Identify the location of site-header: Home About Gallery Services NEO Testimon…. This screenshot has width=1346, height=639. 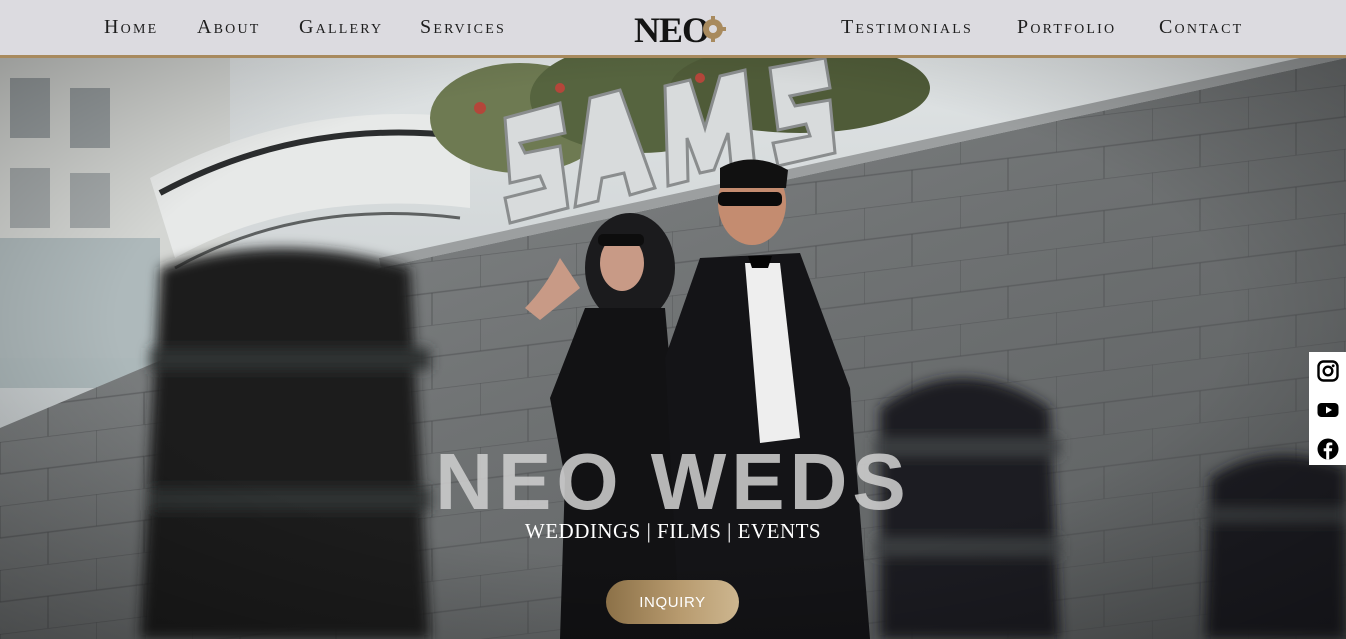
(673, 29).